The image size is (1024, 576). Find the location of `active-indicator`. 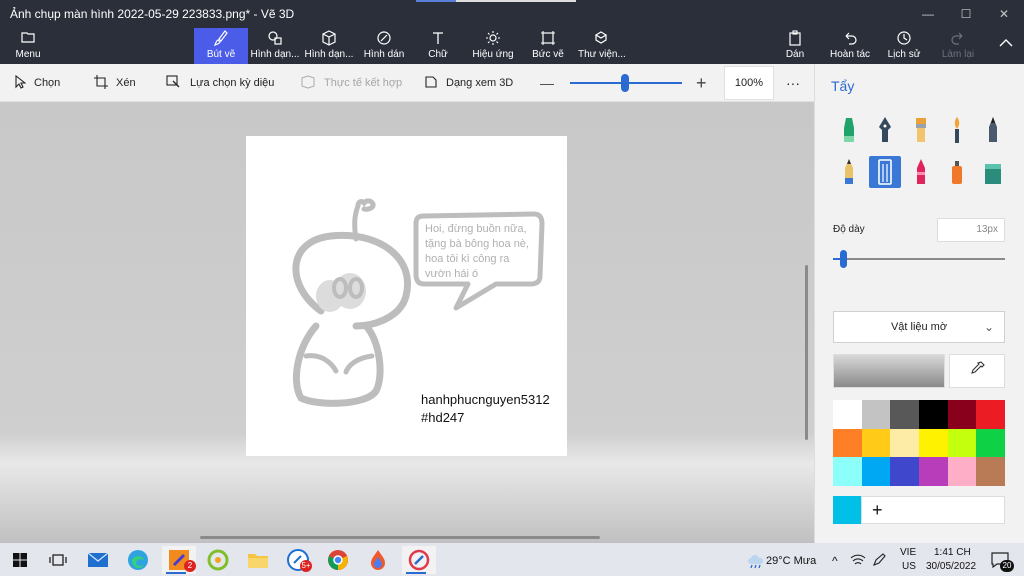

active-indicator is located at coordinates (416, 573).